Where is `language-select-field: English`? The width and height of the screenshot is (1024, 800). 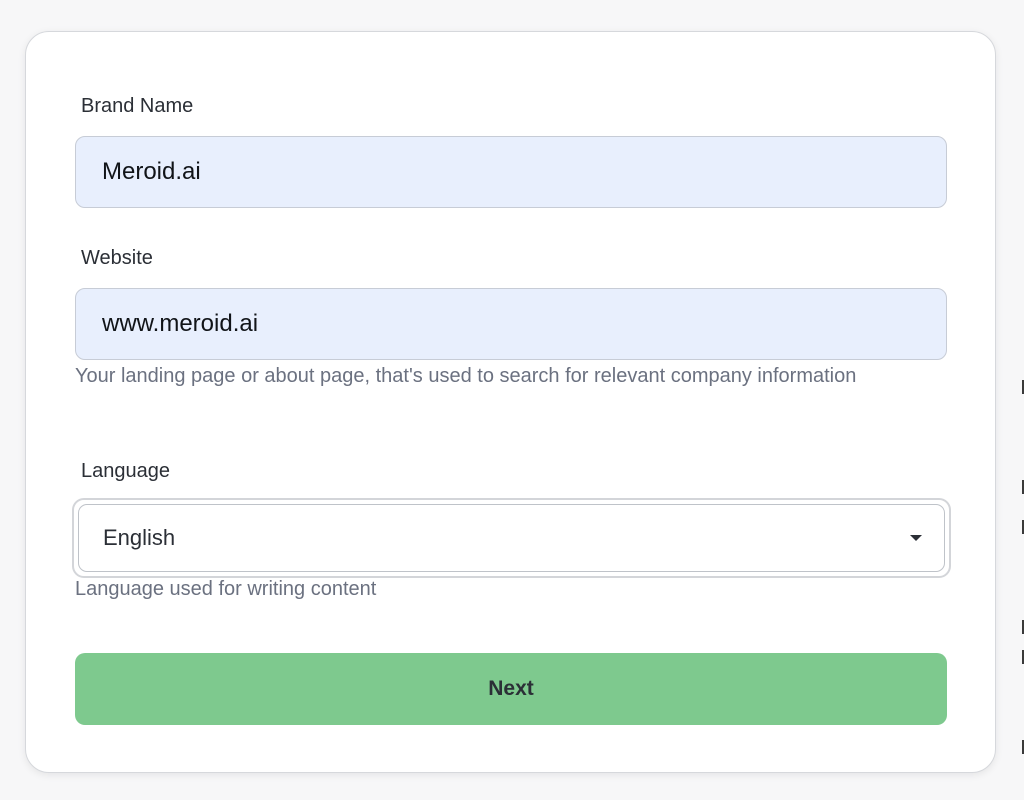
language-select-field: English is located at coordinates (511, 538).